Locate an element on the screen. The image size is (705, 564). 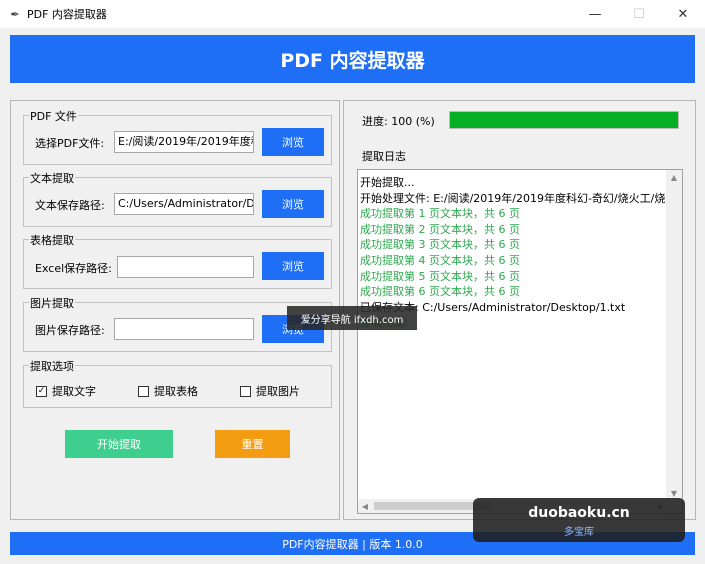
extract-options-group-title: 提取选项 is located at coordinates (52, 366).